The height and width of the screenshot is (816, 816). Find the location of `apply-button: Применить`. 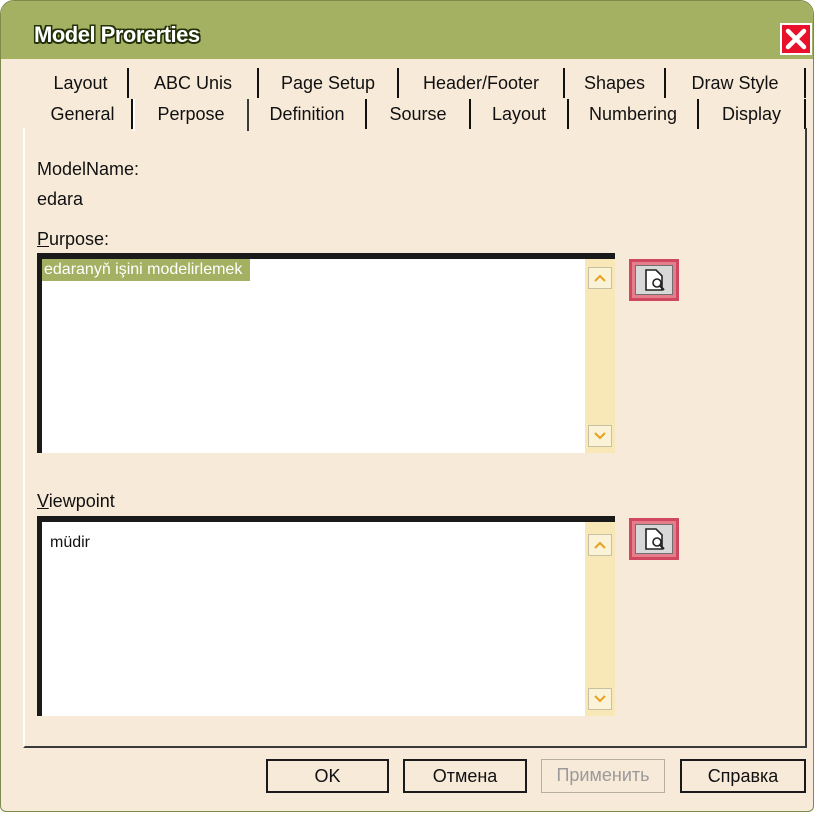

apply-button: Применить is located at coordinates (603, 776).